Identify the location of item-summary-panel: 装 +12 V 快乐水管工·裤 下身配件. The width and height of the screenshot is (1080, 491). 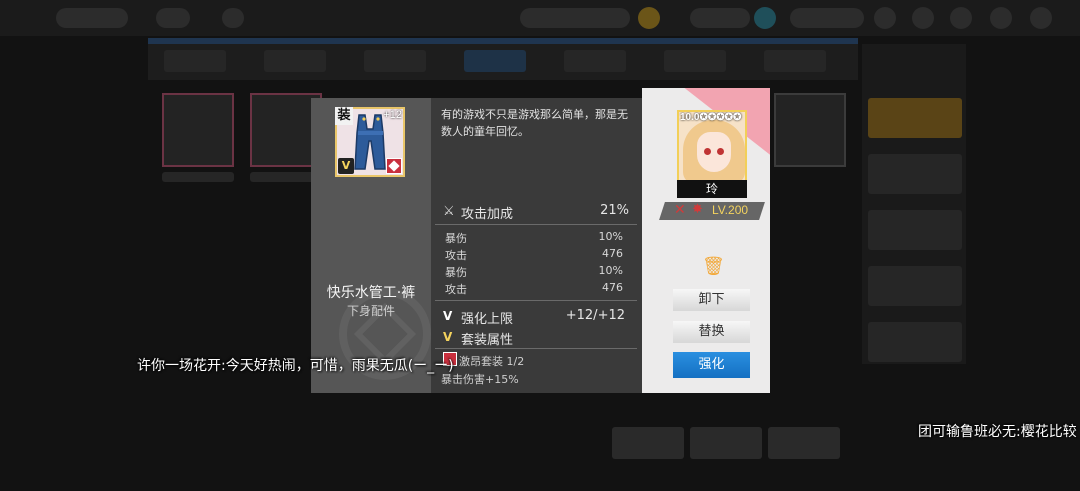
(371, 245).